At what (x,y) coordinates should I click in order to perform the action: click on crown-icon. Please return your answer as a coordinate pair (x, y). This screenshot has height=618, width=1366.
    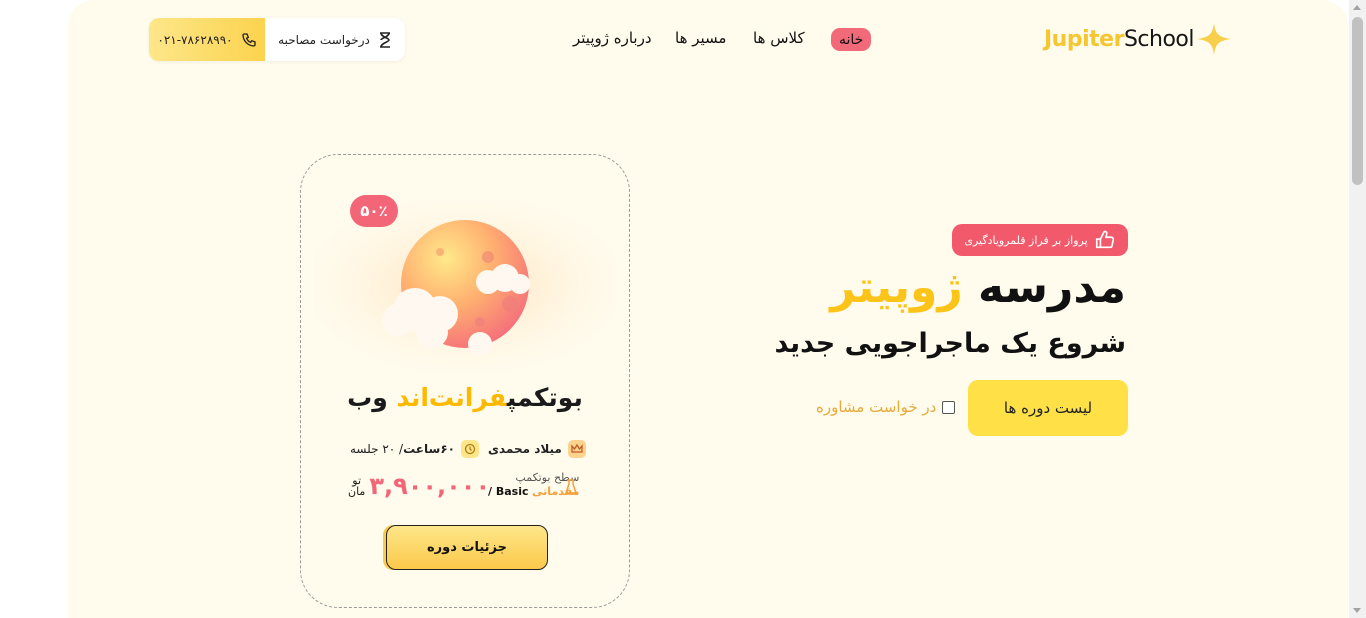
    Looking at the image, I should click on (576, 449).